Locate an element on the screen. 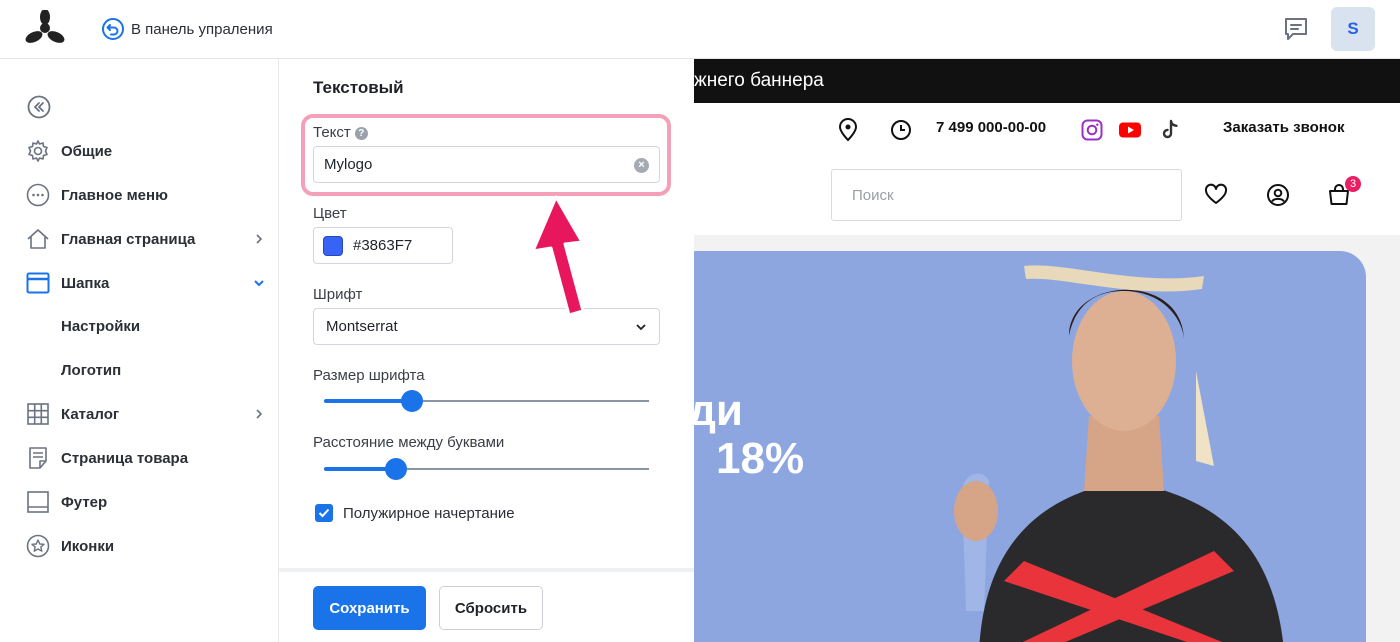 This screenshot has height=642, width=1400. letter-spacing-slider is located at coordinates (486, 469).